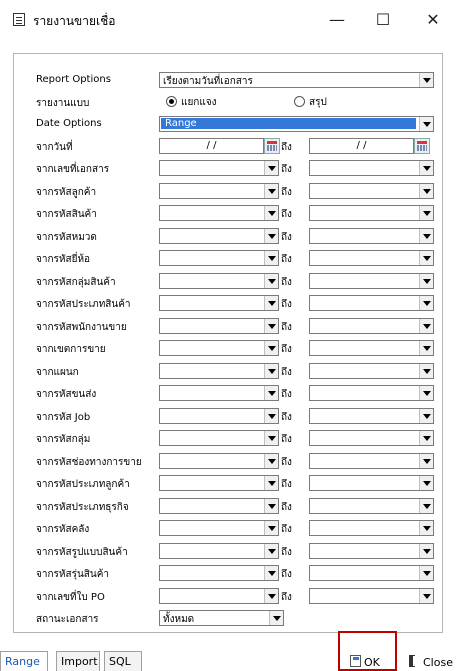  Describe the element at coordinates (296, 124) in the screenshot. I see `date-options-select: Range` at that location.